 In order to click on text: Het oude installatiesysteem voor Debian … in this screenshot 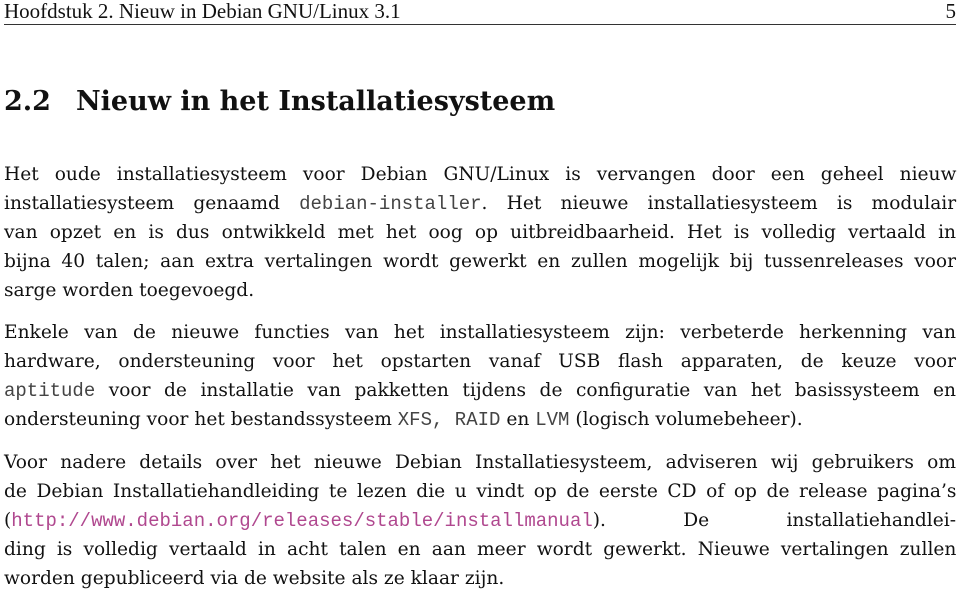, I will do `click(480, 174)`.